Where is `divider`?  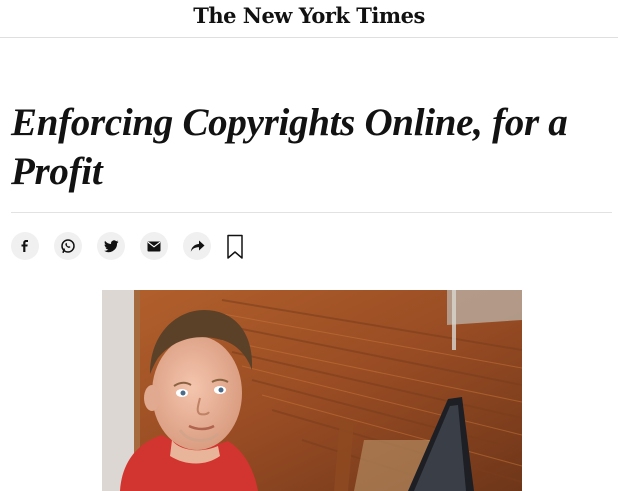
divider is located at coordinates (311, 212).